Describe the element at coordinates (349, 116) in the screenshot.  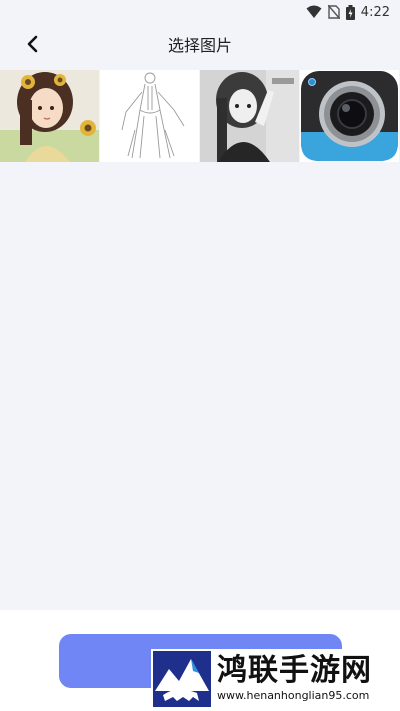
I see `thumbnail-camera-app-icon` at that location.